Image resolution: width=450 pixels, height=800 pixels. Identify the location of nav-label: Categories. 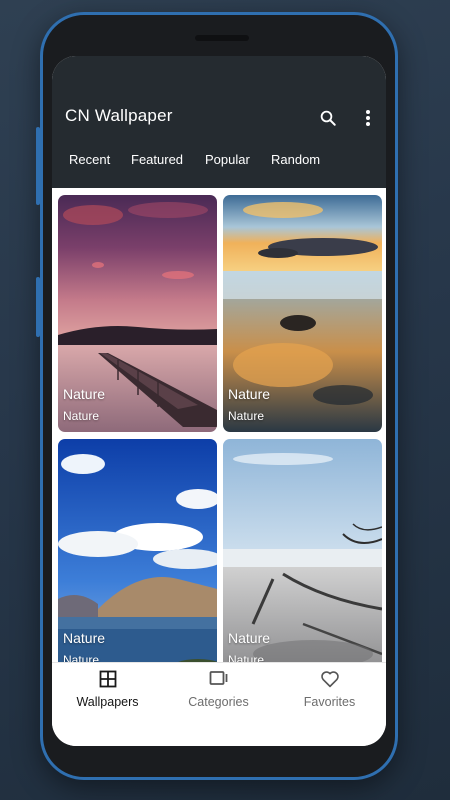
(218, 702).